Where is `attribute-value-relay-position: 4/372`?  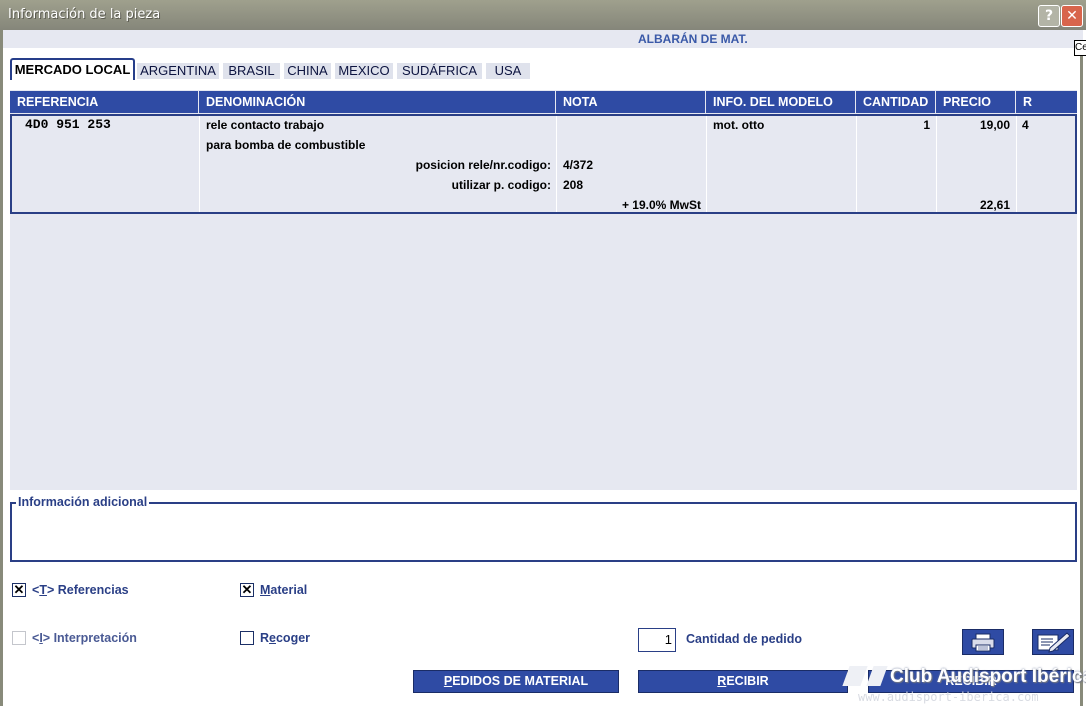 attribute-value-relay-position: 4/372 is located at coordinates (578, 165).